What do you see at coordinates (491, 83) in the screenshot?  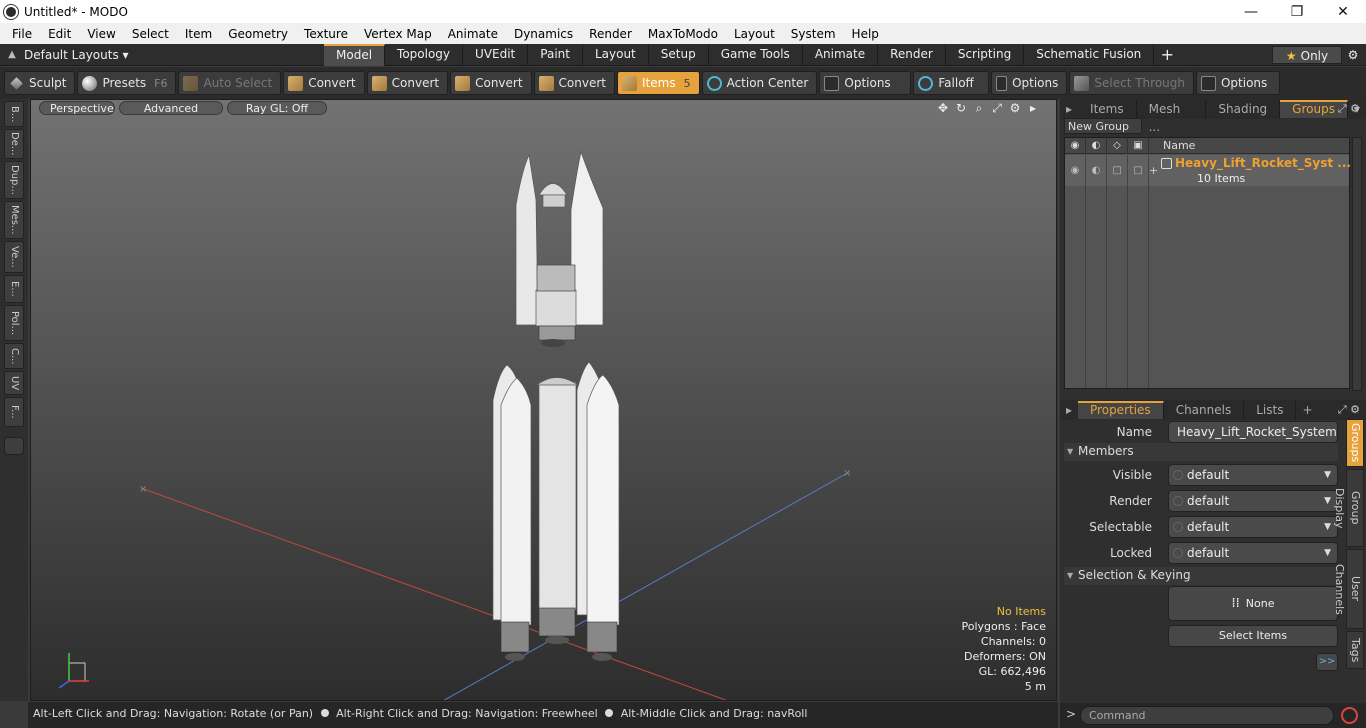 I see `convert-polygons-button: Convert` at bounding box center [491, 83].